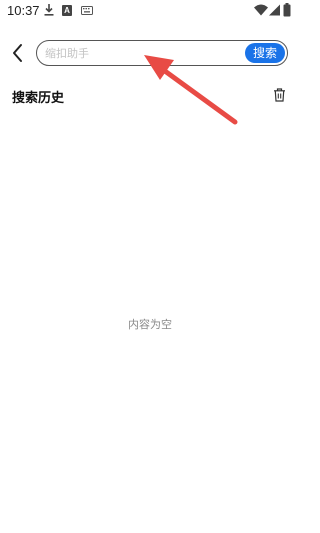 This screenshot has height=533, width=320. Describe the element at coordinates (87, 10) in the screenshot. I see `keyboard-icon` at that location.